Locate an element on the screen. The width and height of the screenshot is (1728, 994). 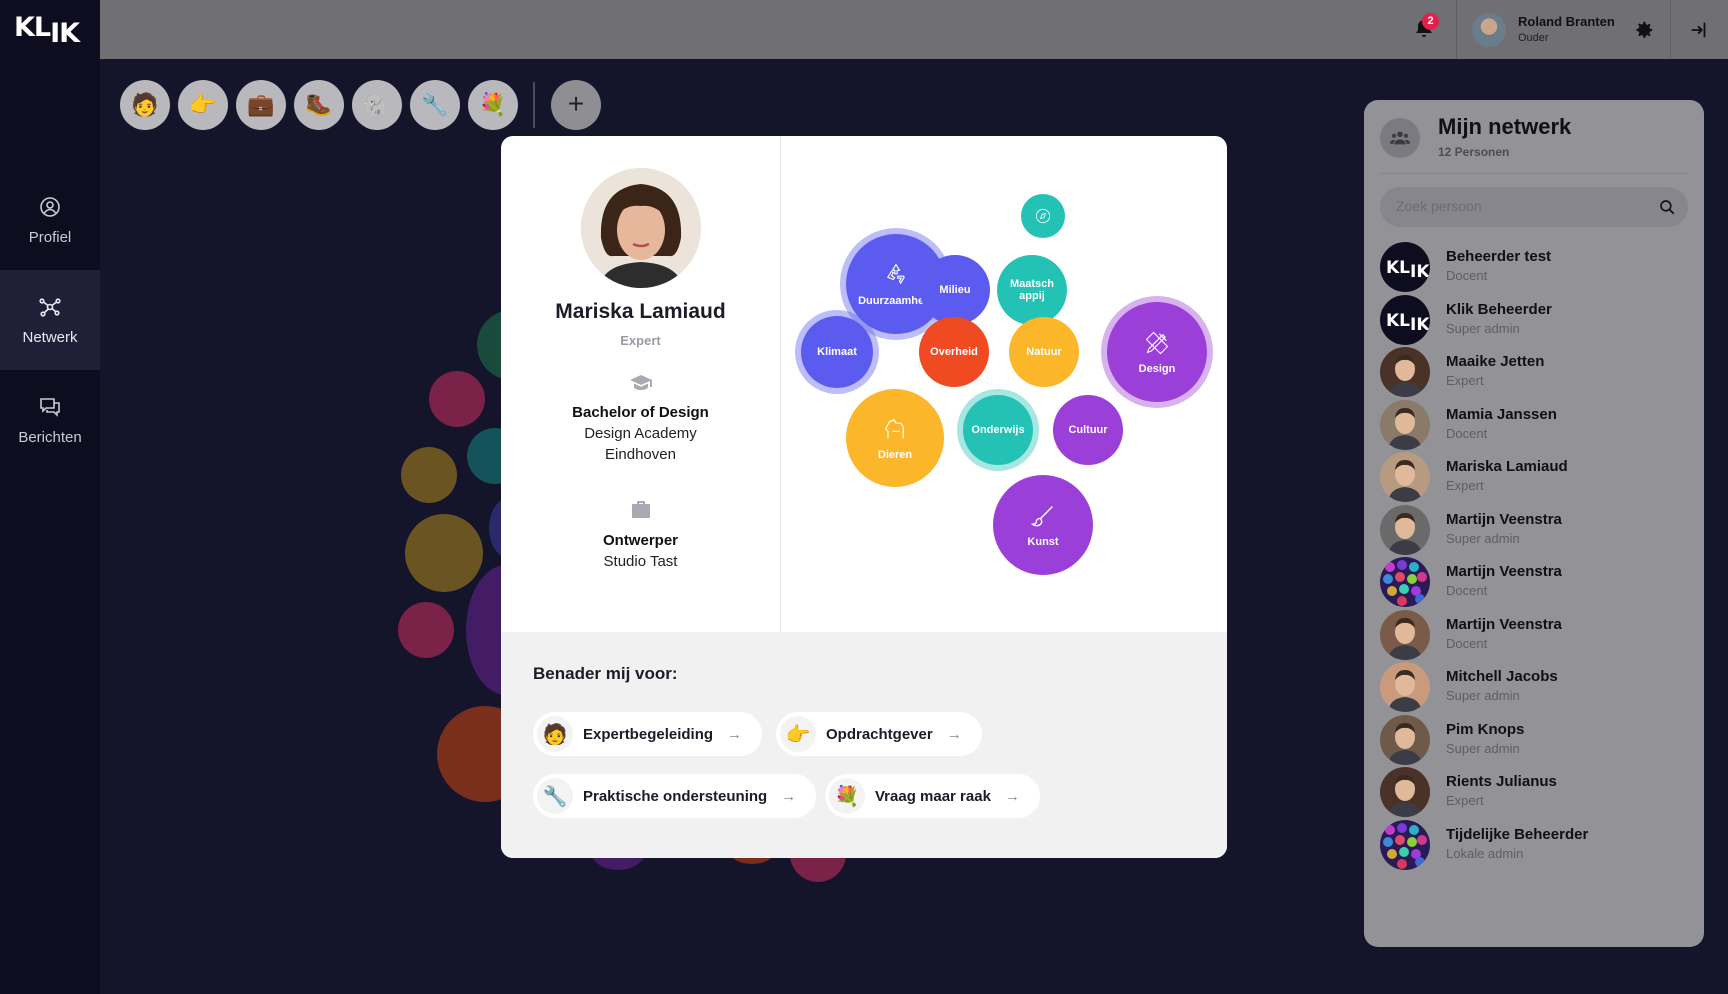
network-title: Mijn netwerk is located at coordinates (1505, 126).